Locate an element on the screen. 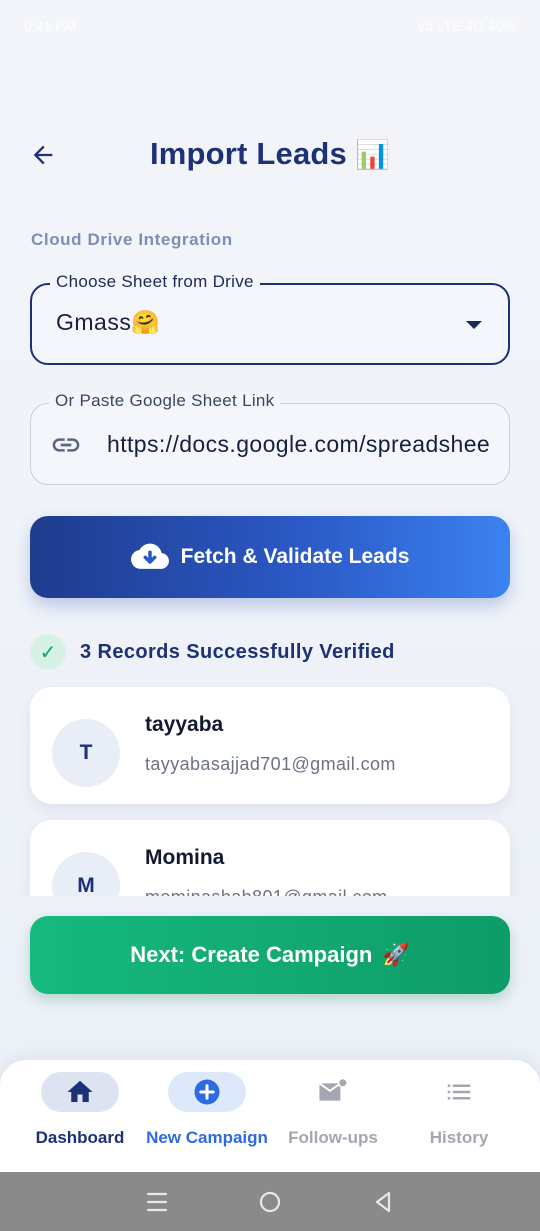 The width and height of the screenshot is (540, 1231). nav-follow-ups-pill is located at coordinates (333, 1092).